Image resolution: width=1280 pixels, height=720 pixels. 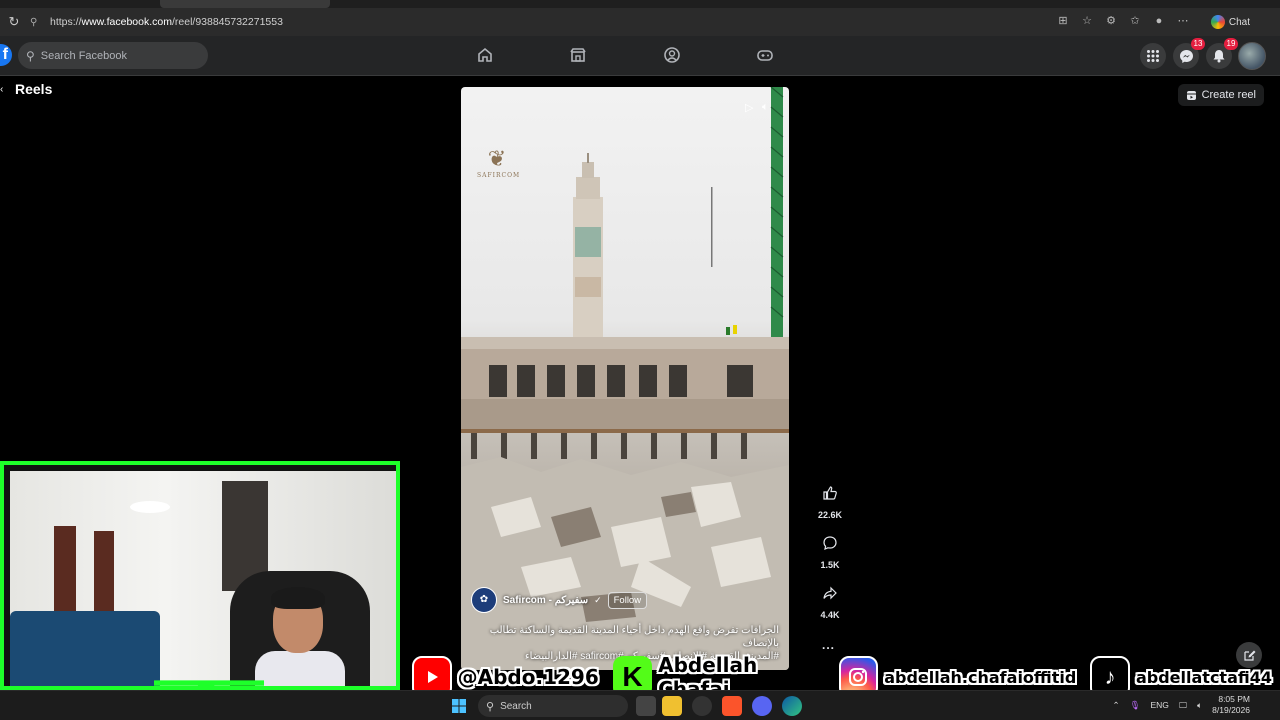 I want to click on tray-overflow-icon: ⌃, so click(x=1116, y=705).